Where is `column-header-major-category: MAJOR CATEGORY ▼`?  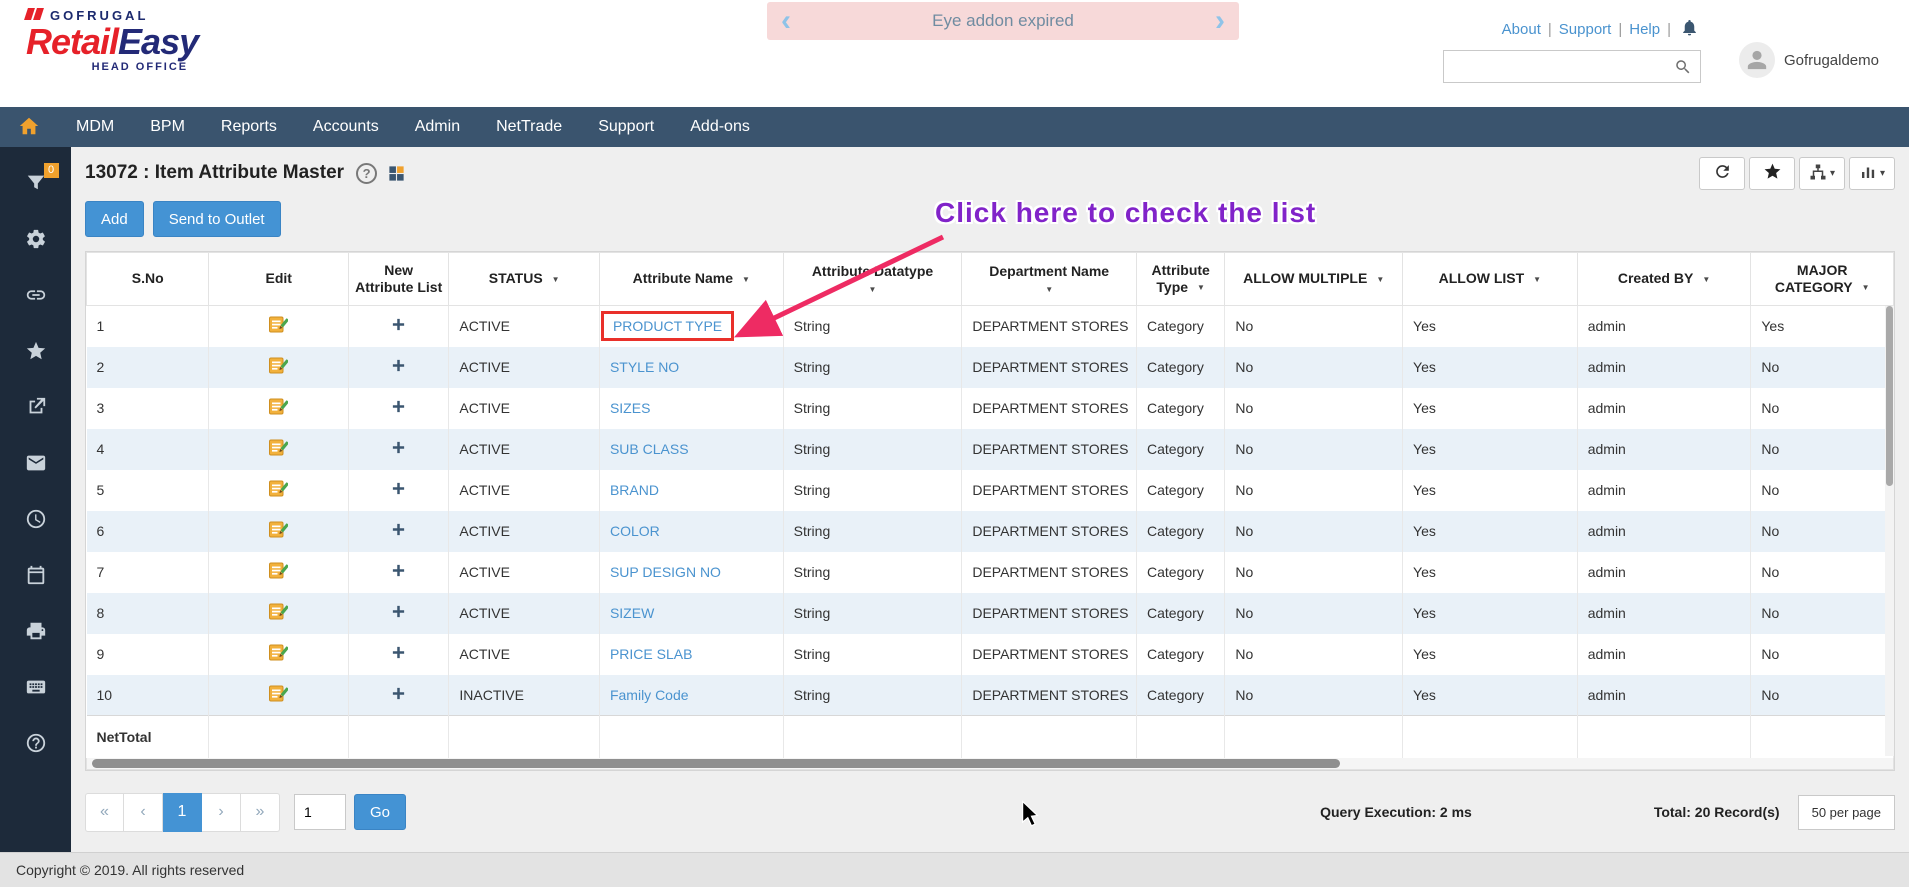
column-header-major-category: MAJOR CATEGORY ▼ is located at coordinates (1822, 279).